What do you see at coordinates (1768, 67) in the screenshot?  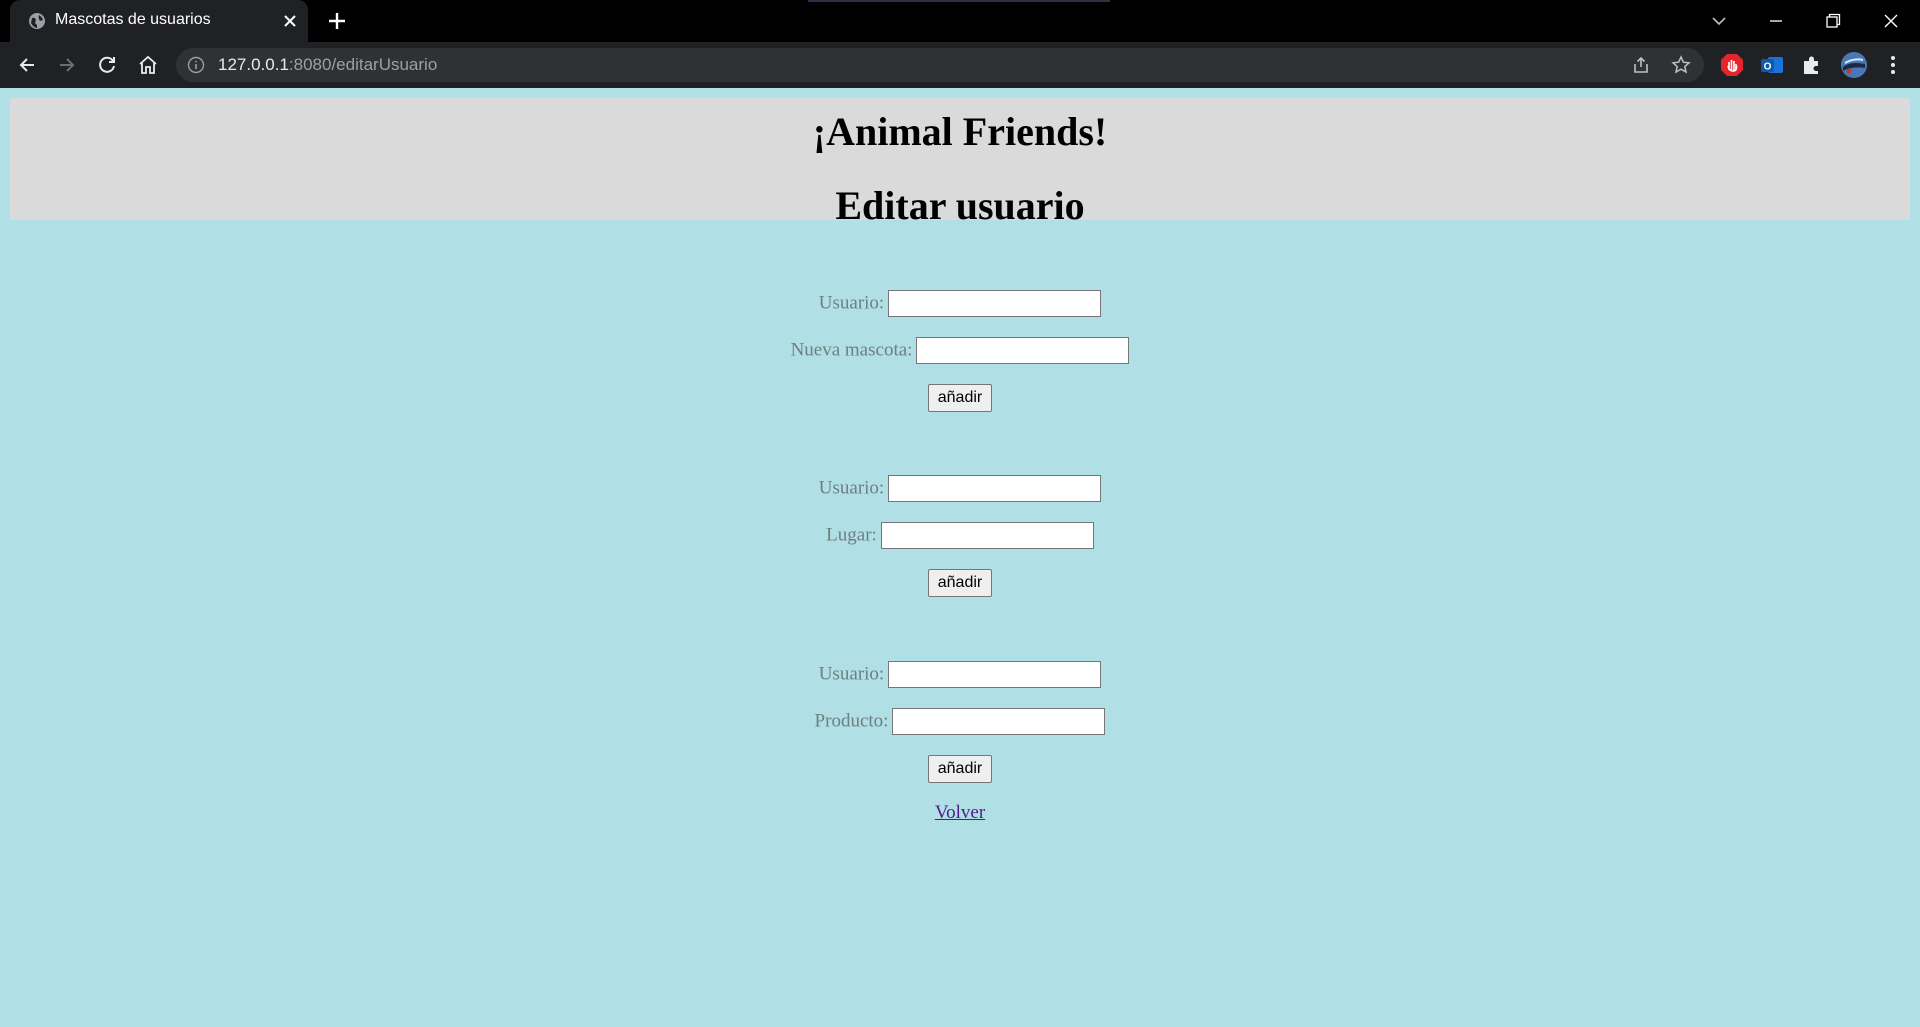 I see `svg-text: O` at bounding box center [1768, 67].